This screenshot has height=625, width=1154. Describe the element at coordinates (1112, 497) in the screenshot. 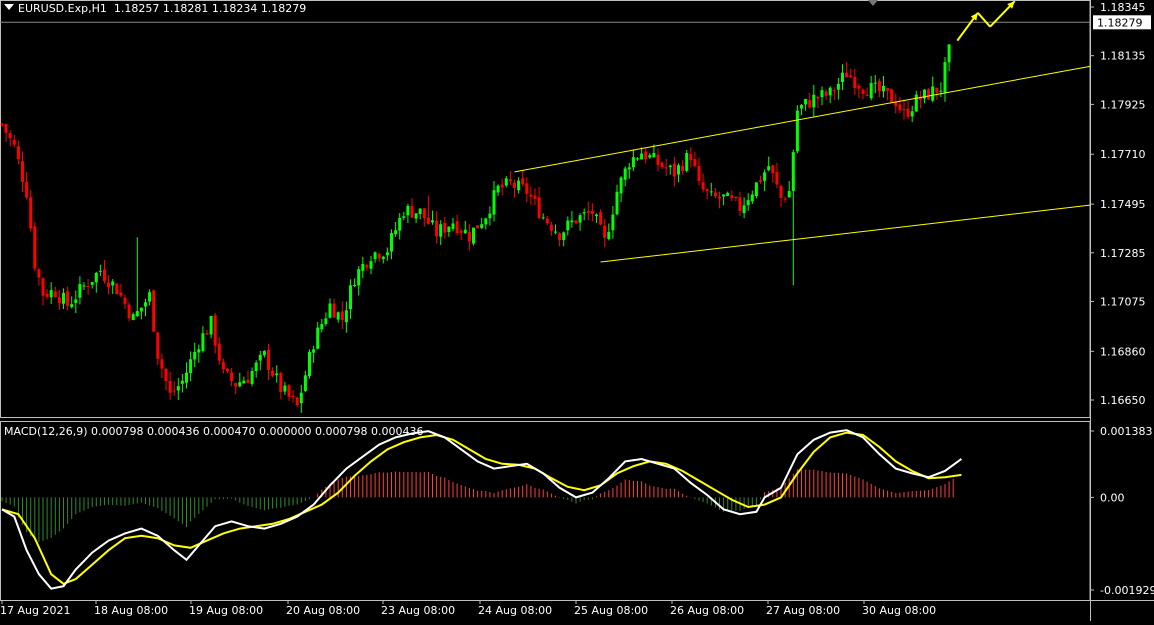

I see `macd-tick-label: 0.00` at that location.